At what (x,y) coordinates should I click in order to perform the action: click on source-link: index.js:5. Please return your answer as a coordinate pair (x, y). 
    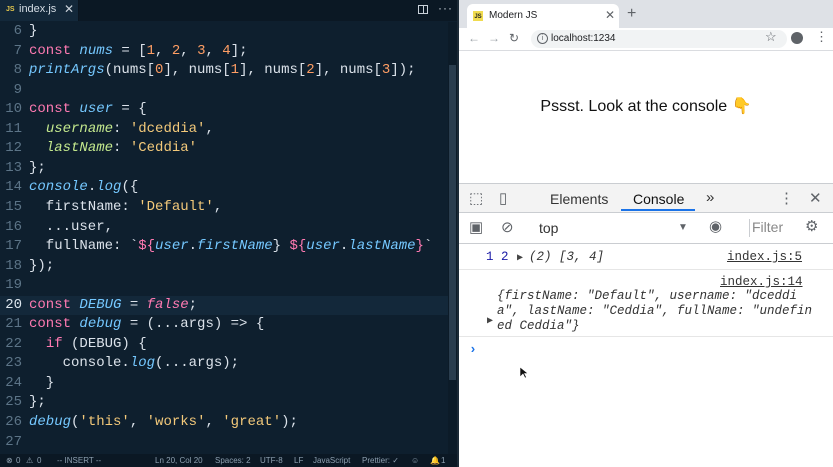
    Looking at the image, I should click on (764, 257).